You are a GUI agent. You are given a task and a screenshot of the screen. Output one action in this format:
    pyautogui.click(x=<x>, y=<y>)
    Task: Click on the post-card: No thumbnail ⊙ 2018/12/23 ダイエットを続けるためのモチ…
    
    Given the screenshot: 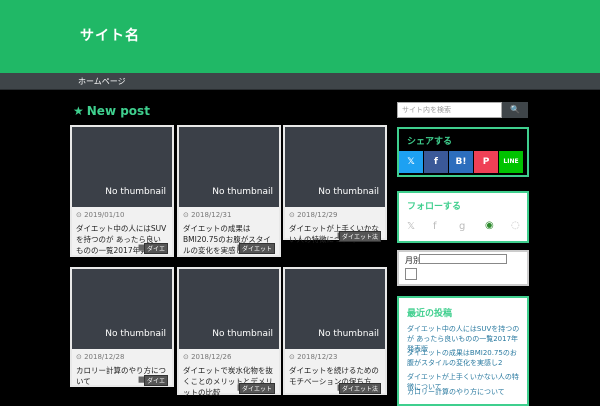 What is the action you would take?
    pyautogui.click(x=335, y=331)
    